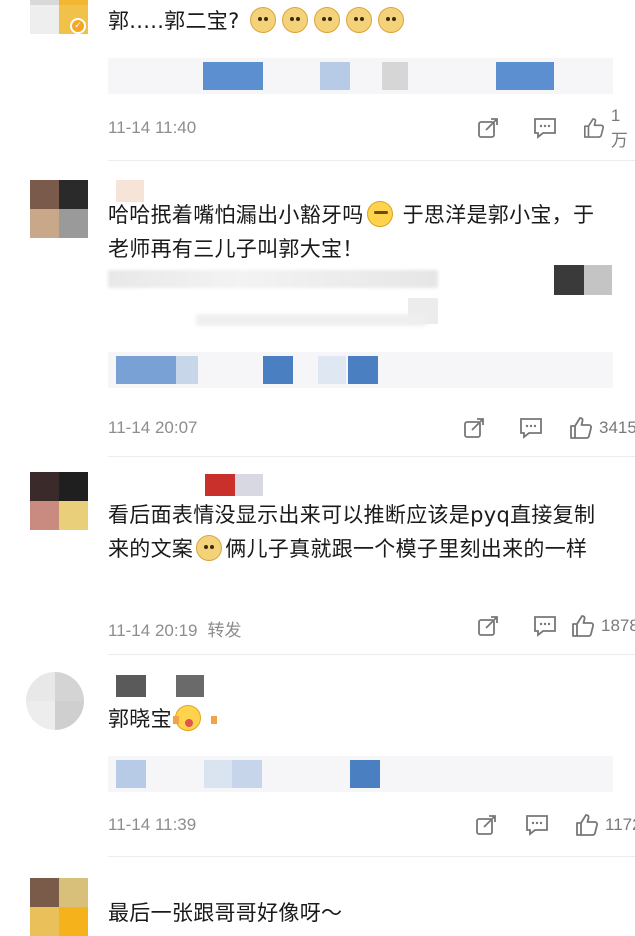  I want to click on comment-time: 11-14 11:39, so click(152, 824).